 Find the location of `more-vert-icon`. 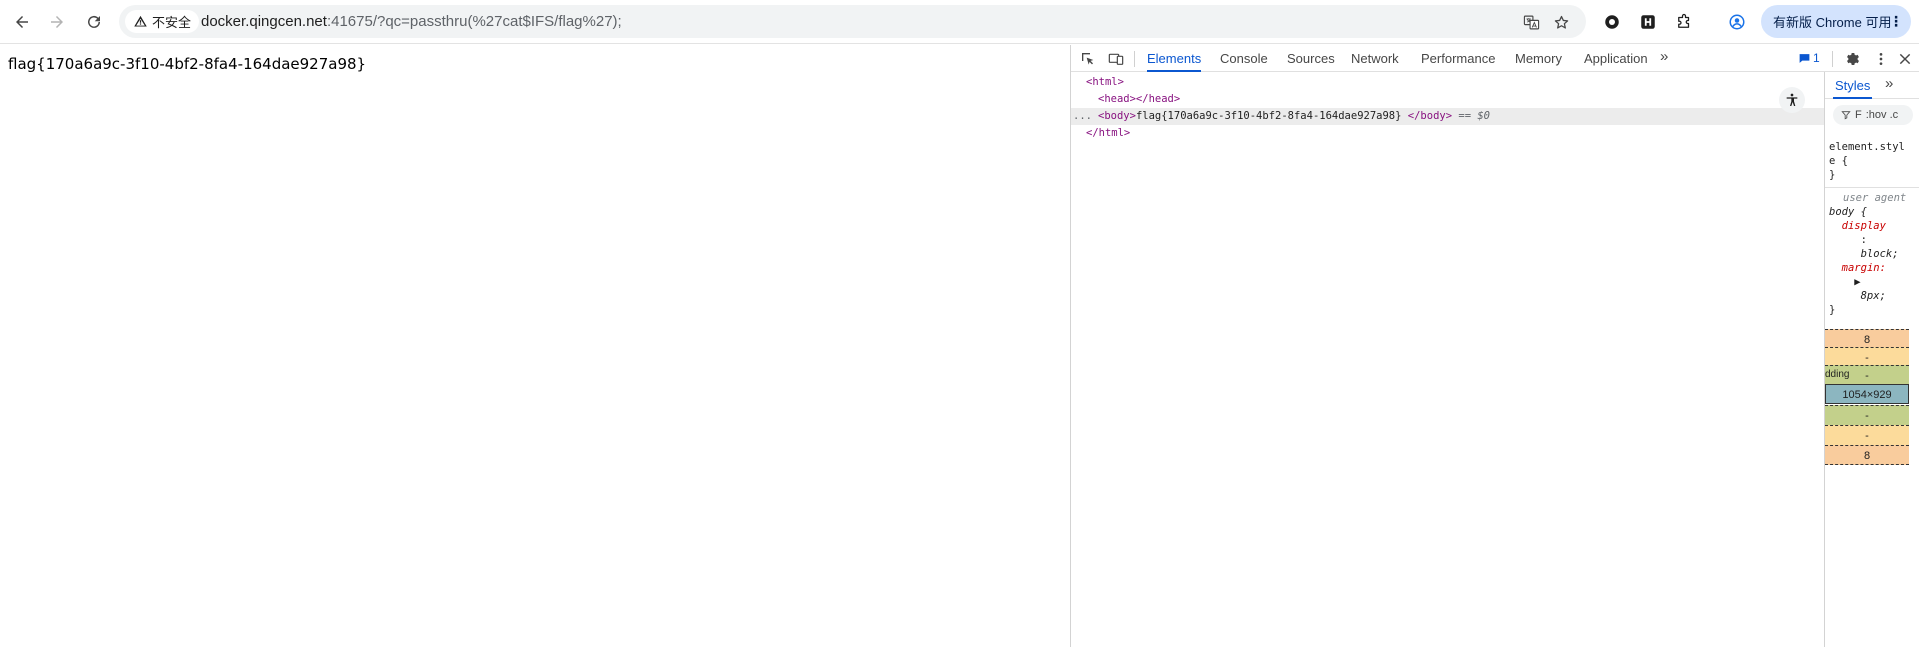

more-vert-icon is located at coordinates (1881, 59).